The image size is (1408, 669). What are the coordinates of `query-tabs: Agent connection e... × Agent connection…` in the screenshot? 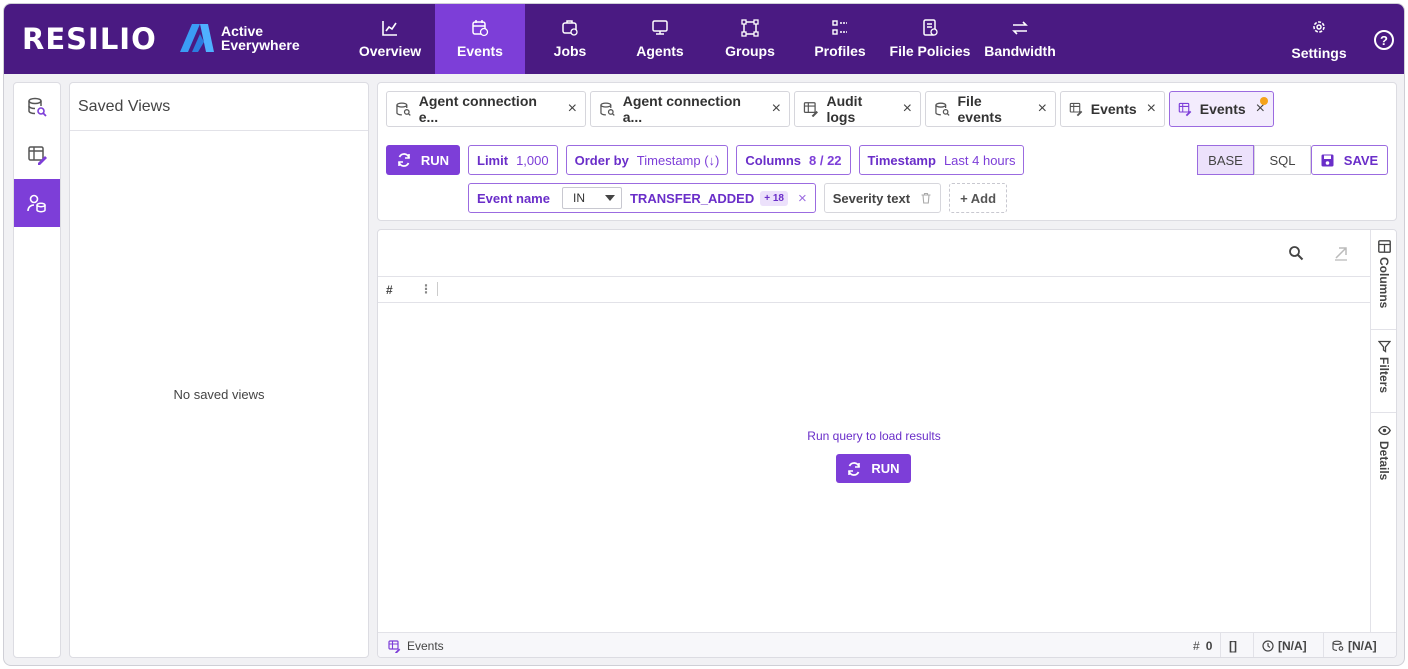 It's located at (830, 109).